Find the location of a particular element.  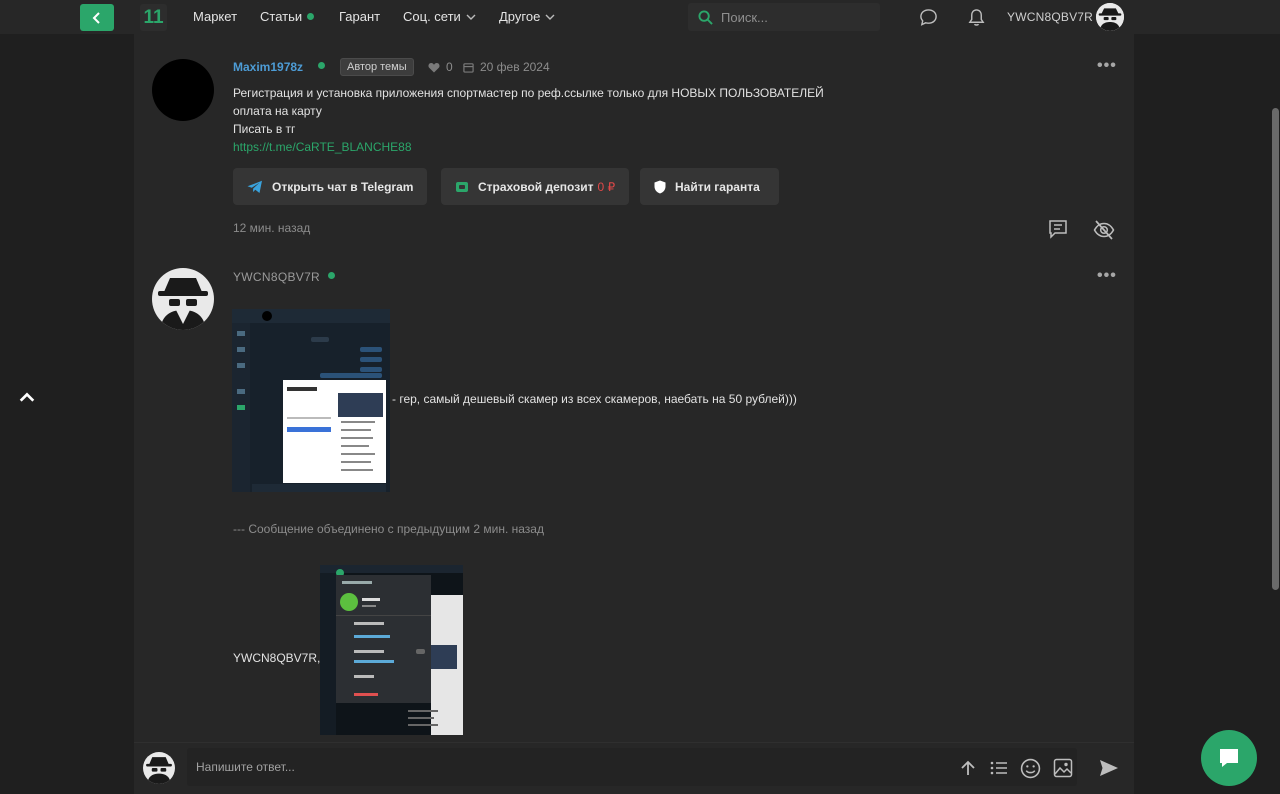

post-date: 20 фев 2024 is located at coordinates (506, 67).